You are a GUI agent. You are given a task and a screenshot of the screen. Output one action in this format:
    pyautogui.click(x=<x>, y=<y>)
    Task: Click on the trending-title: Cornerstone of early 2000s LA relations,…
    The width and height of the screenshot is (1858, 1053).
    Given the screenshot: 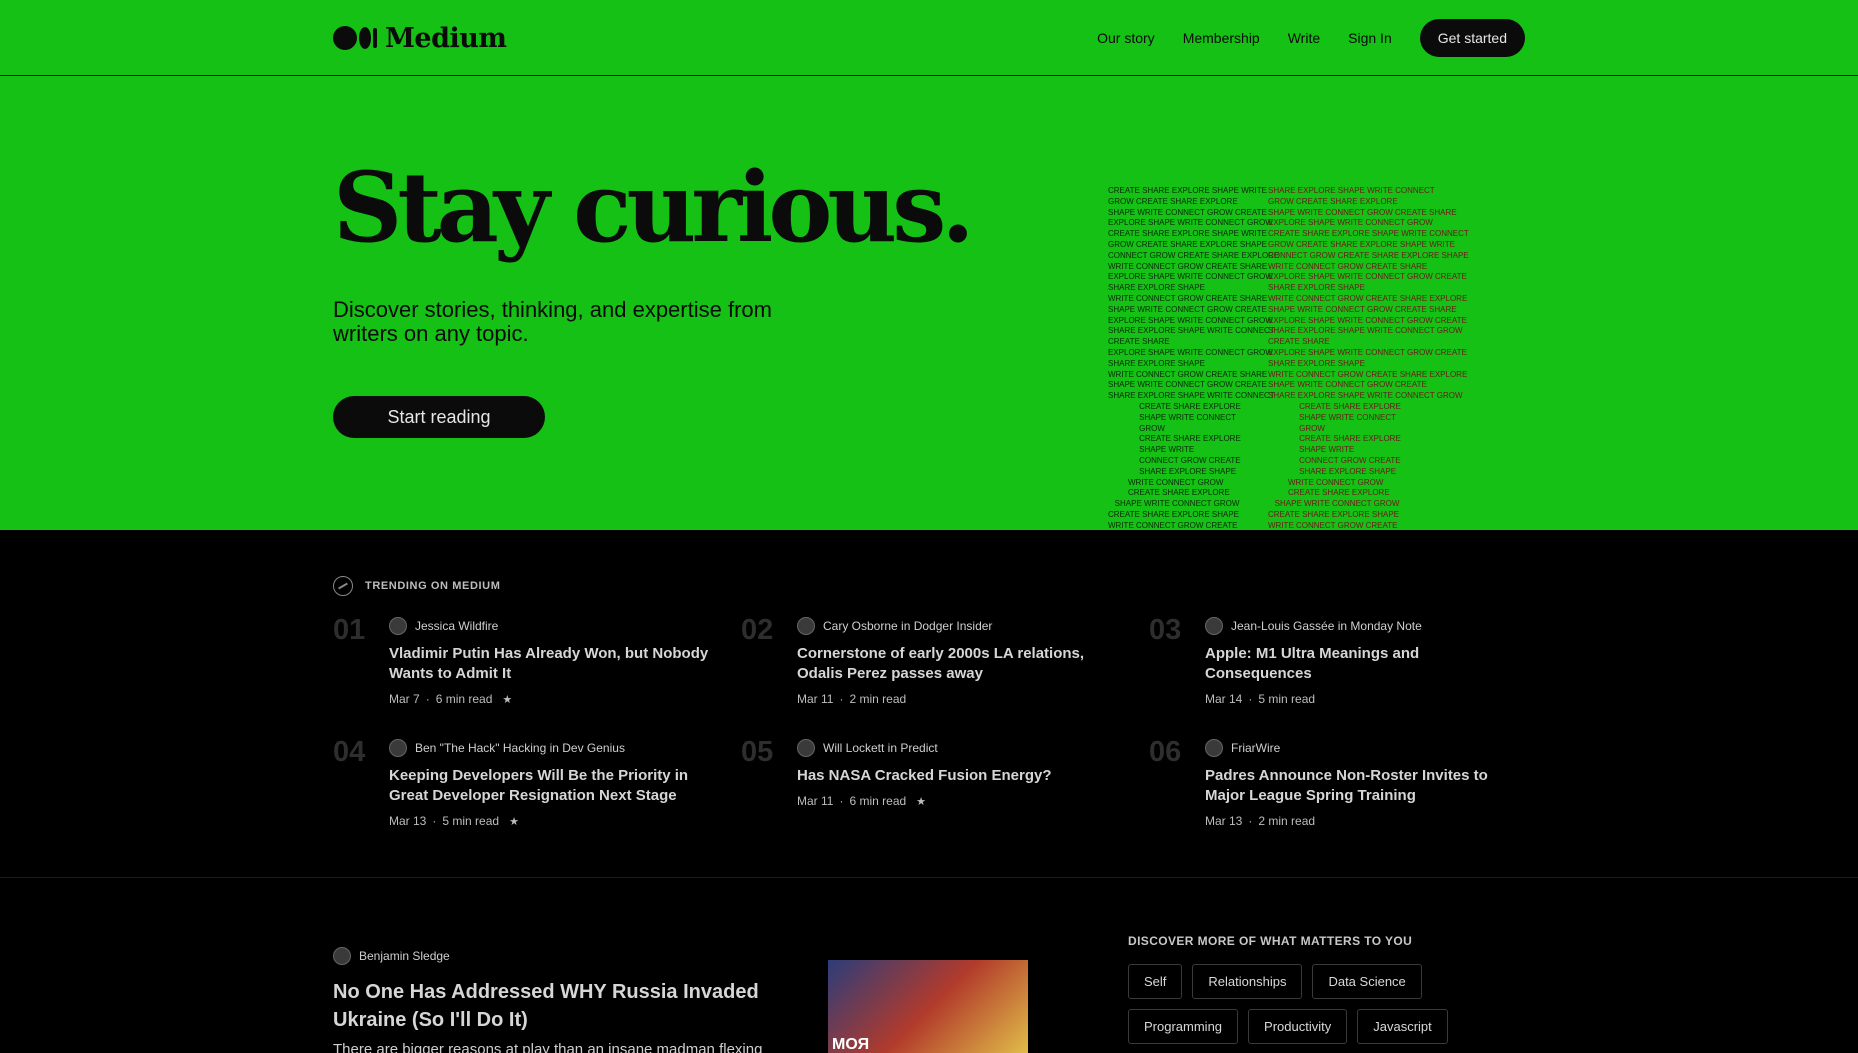 What is the action you would take?
    pyautogui.click(x=957, y=664)
    